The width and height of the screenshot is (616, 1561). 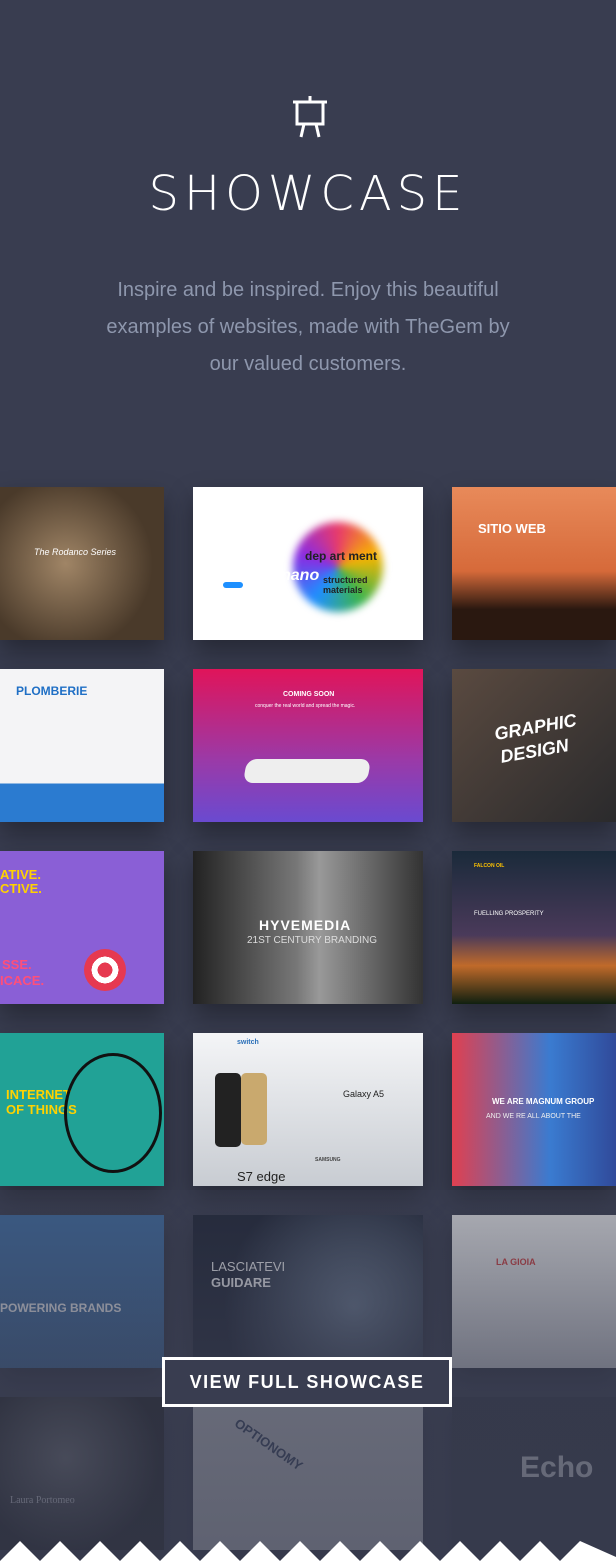 I want to click on showcase-thumb-rodanco: The Rodanco Series, so click(x=82, y=563).